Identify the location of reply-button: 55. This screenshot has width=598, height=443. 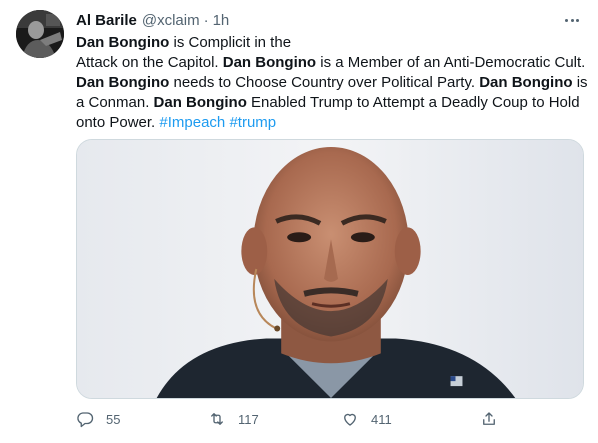
(98, 419).